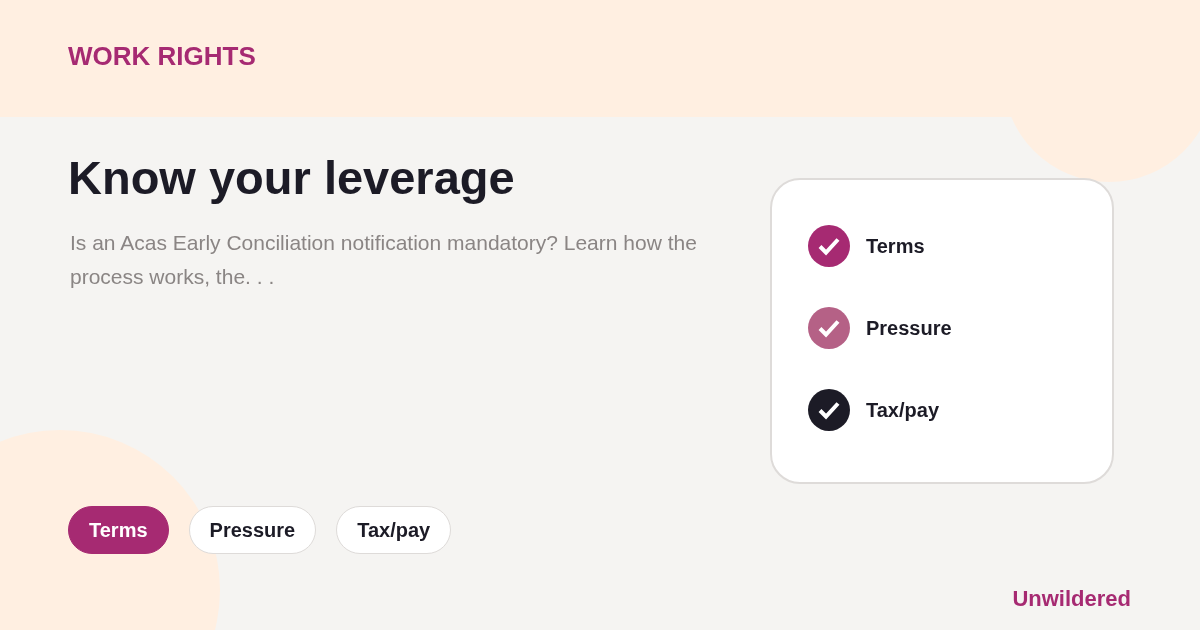  What do you see at coordinates (909, 328) in the screenshot?
I see `checklist-label: Pressure` at bounding box center [909, 328].